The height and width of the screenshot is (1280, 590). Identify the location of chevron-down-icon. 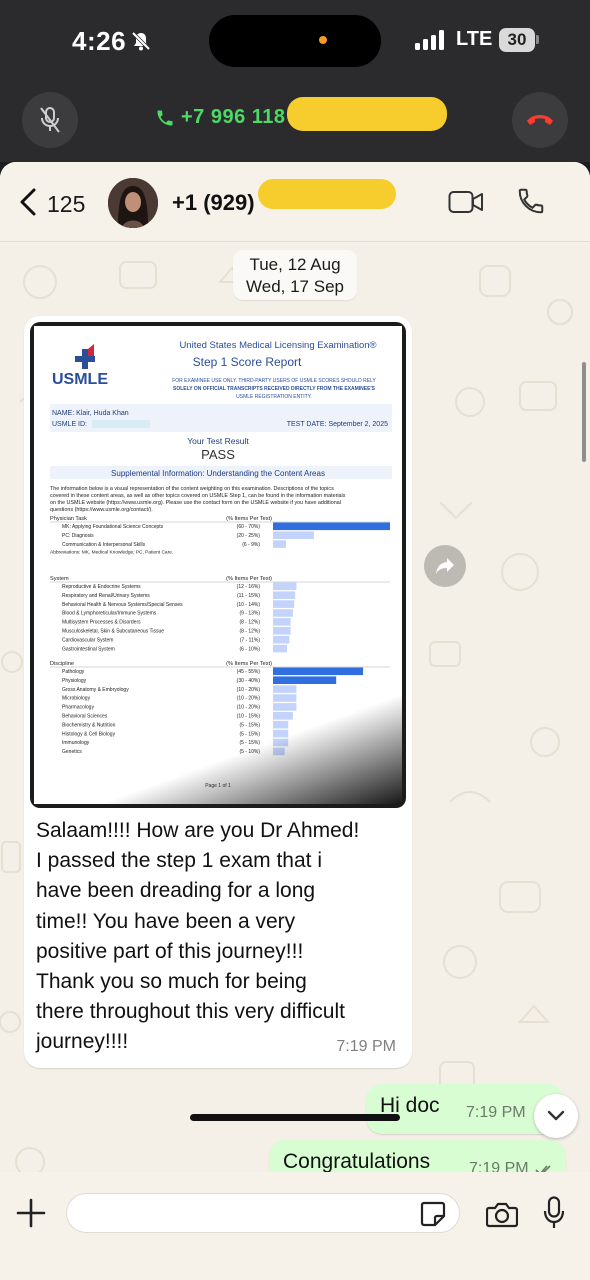
(556, 1115).